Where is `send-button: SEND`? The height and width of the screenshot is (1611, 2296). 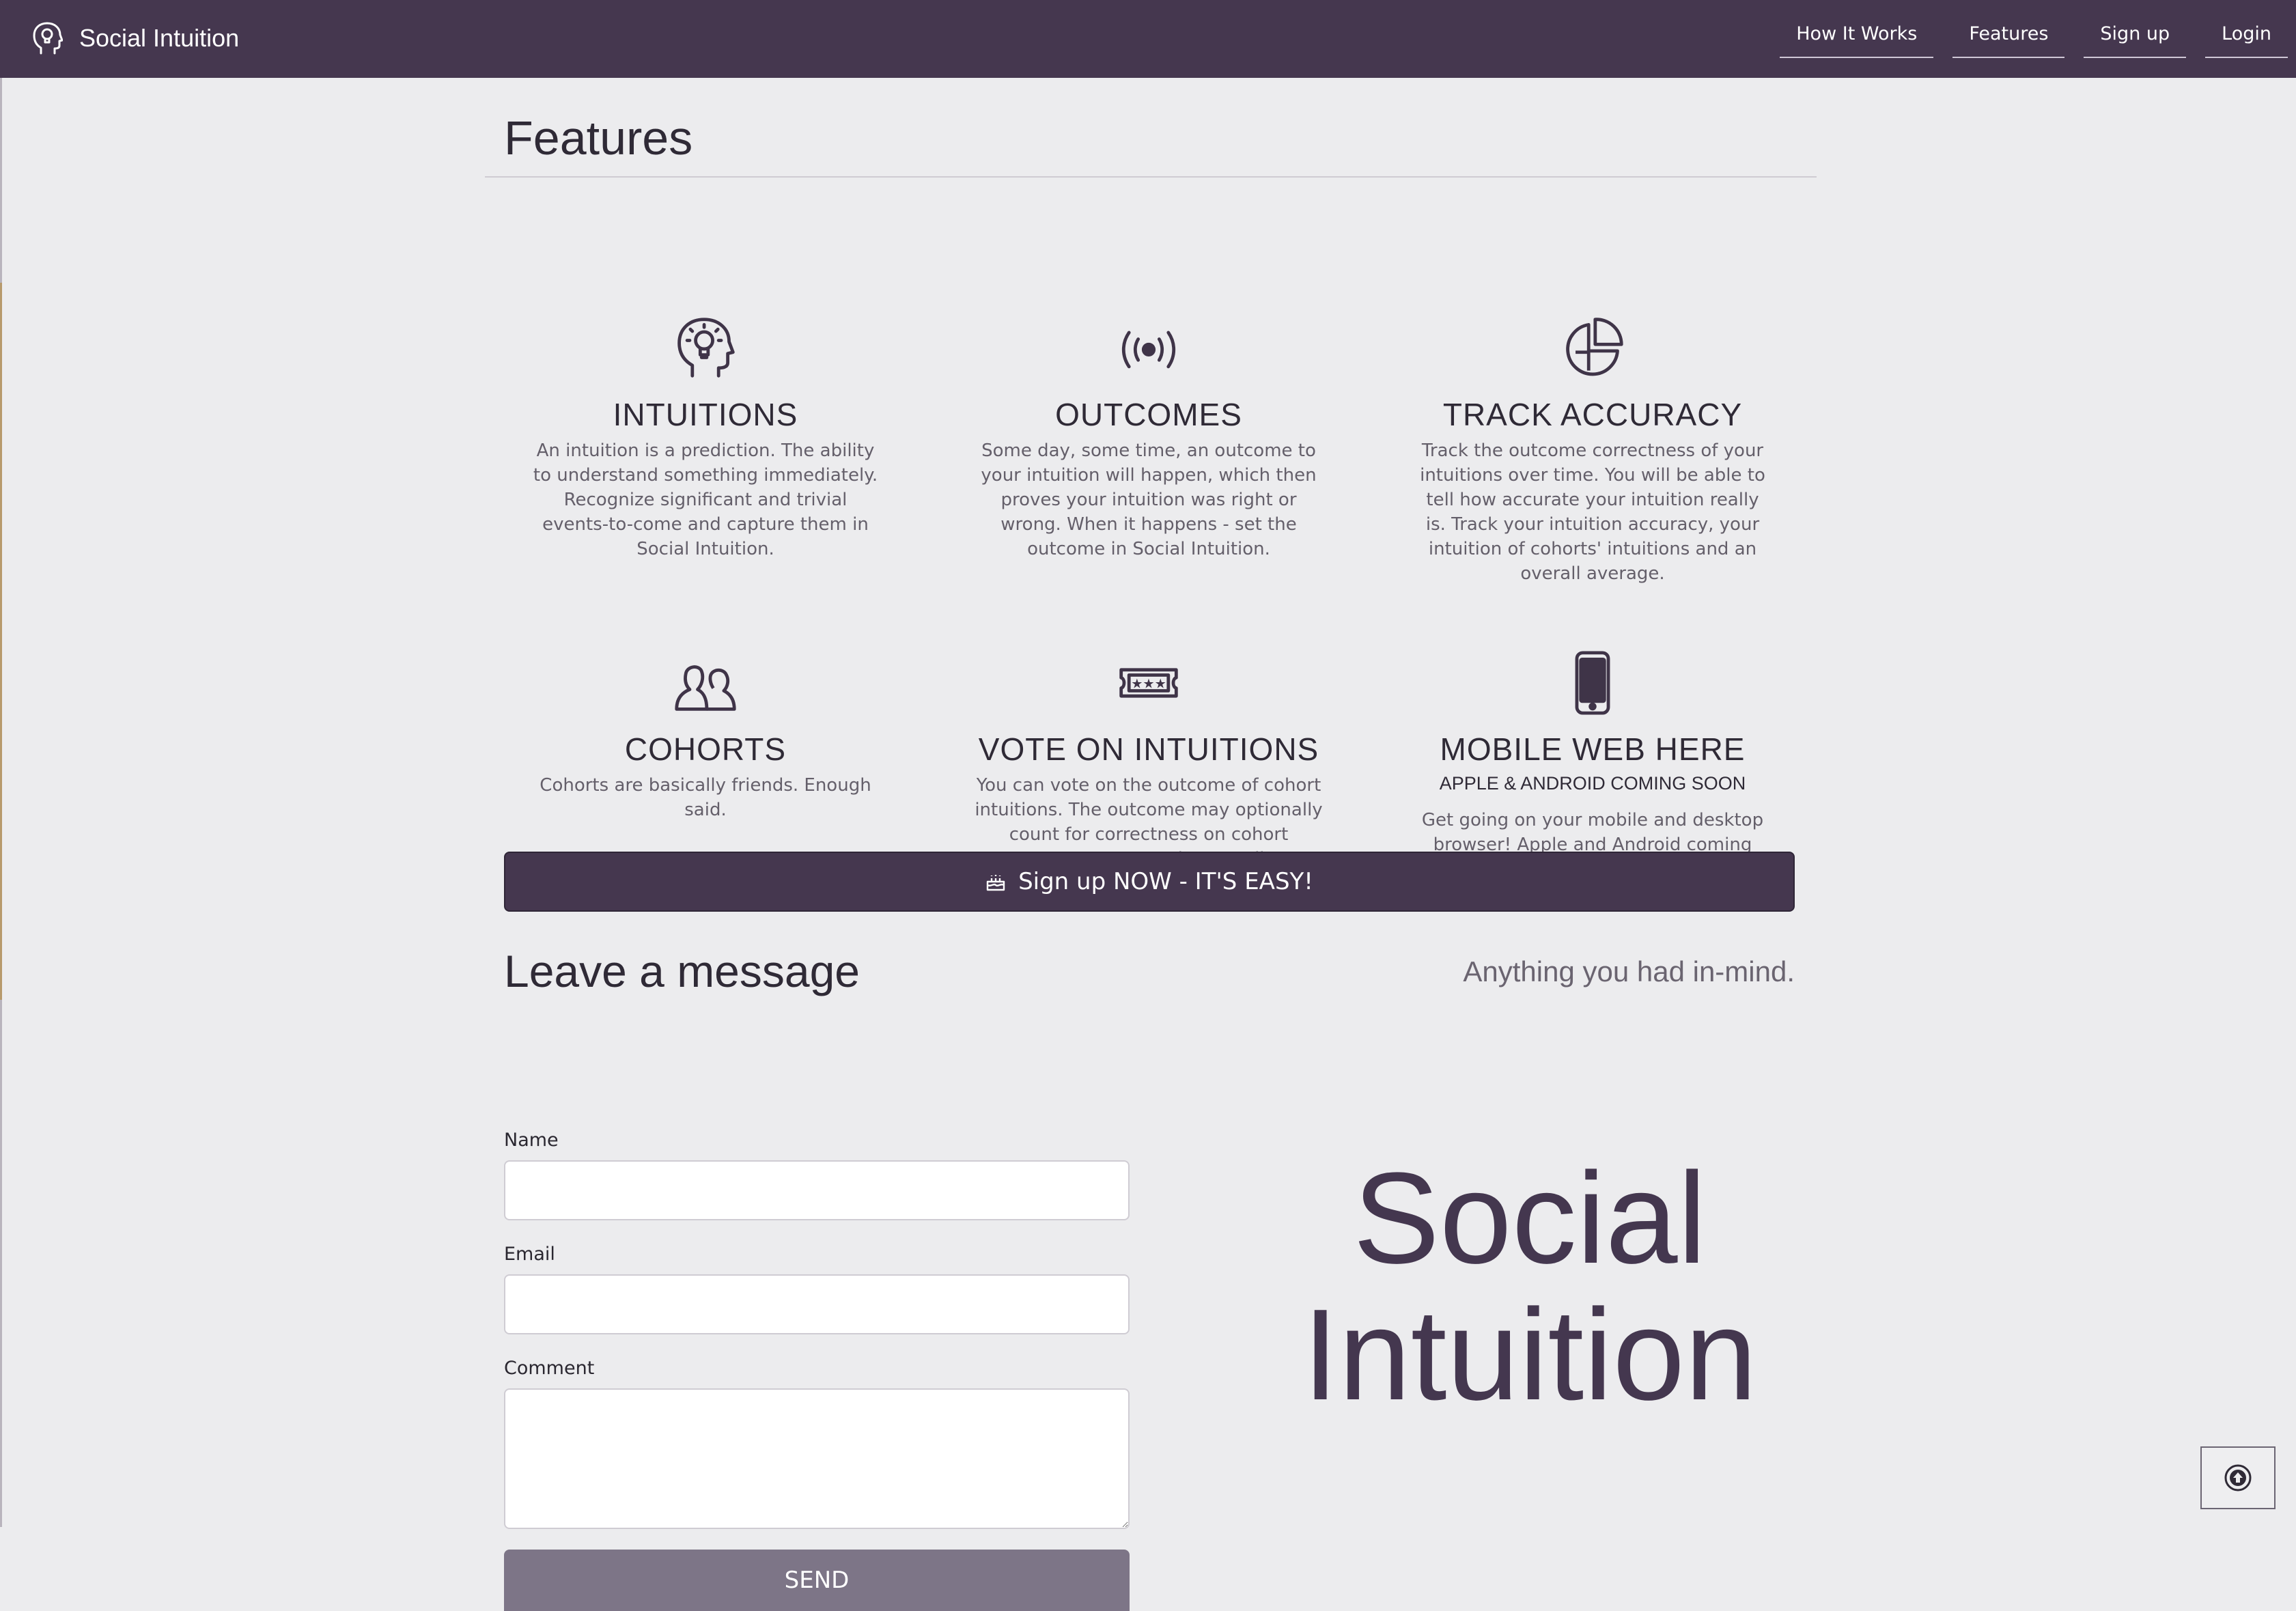
send-button: SEND is located at coordinates (817, 1581).